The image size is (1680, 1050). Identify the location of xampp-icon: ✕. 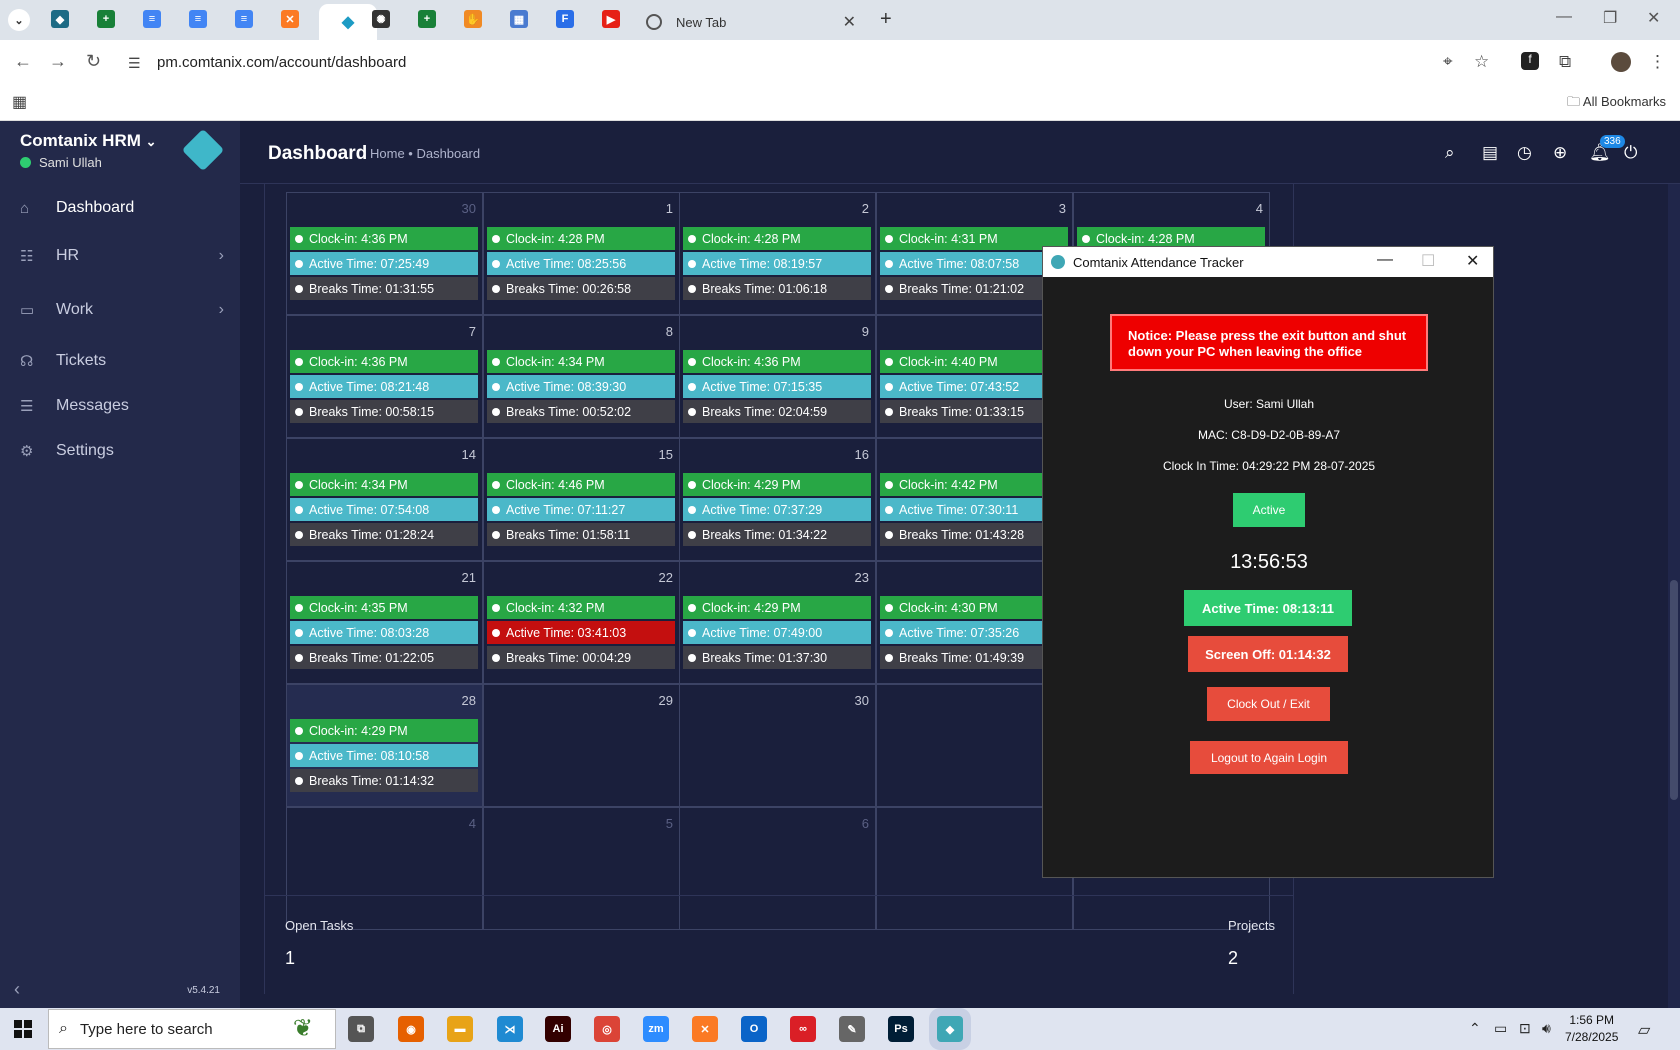
(705, 1029).